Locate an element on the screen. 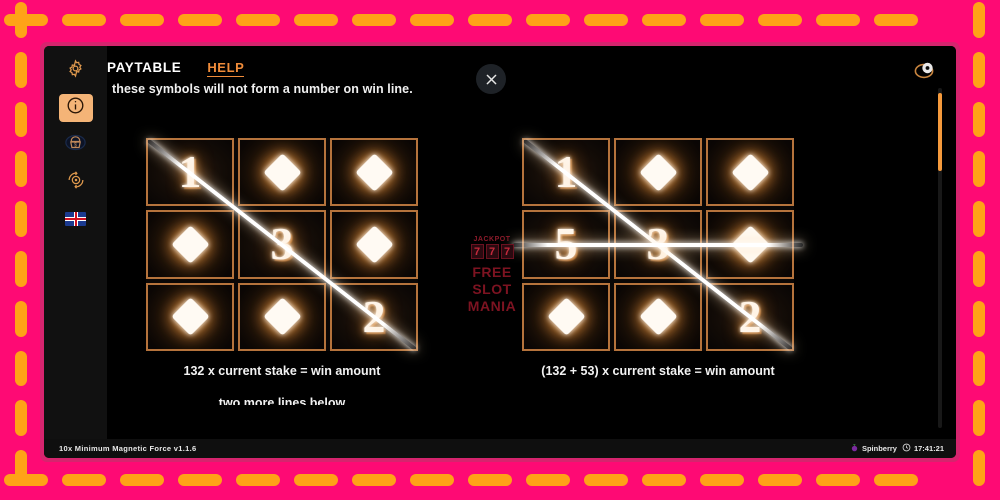 This screenshot has height=500, width=1000. gear-icon is located at coordinates (75, 71).